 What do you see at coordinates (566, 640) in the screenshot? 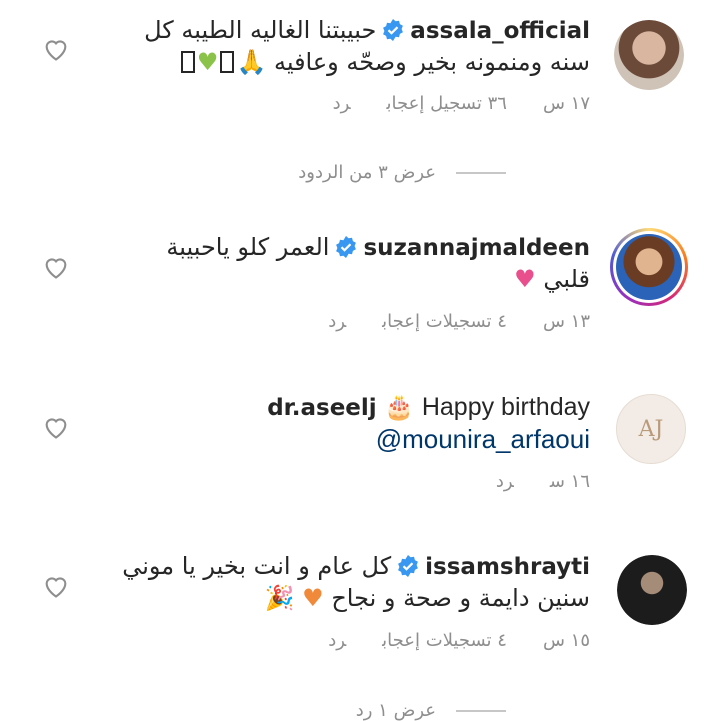
I see `timestamp: ١٥ س` at bounding box center [566, 640].